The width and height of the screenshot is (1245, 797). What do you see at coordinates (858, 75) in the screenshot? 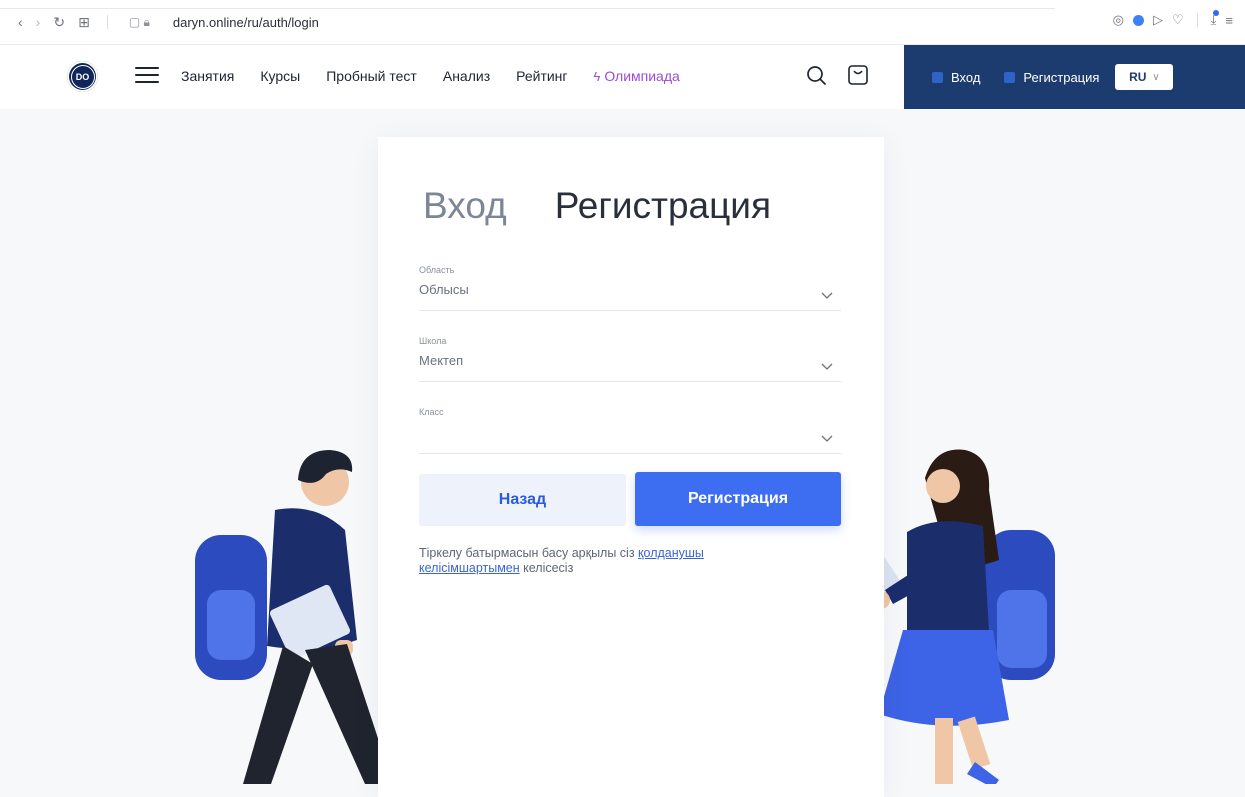
I see `cart-icon` at bounding box center [858, 75].